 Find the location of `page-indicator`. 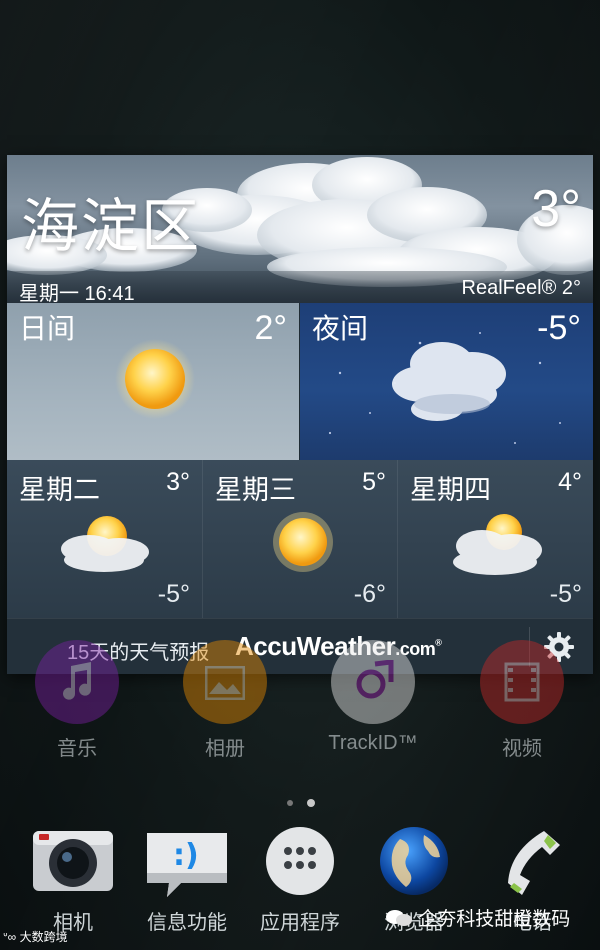

page-indicator is located at coordinates (303, 804).